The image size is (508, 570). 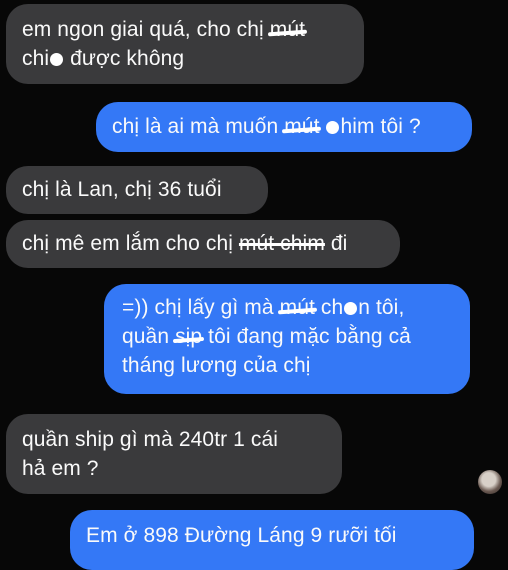 What do you see at coordinates (216, 365) in the screenshot?
I see `message-text: tháng lương của chị` at bounding box center [216, 365].